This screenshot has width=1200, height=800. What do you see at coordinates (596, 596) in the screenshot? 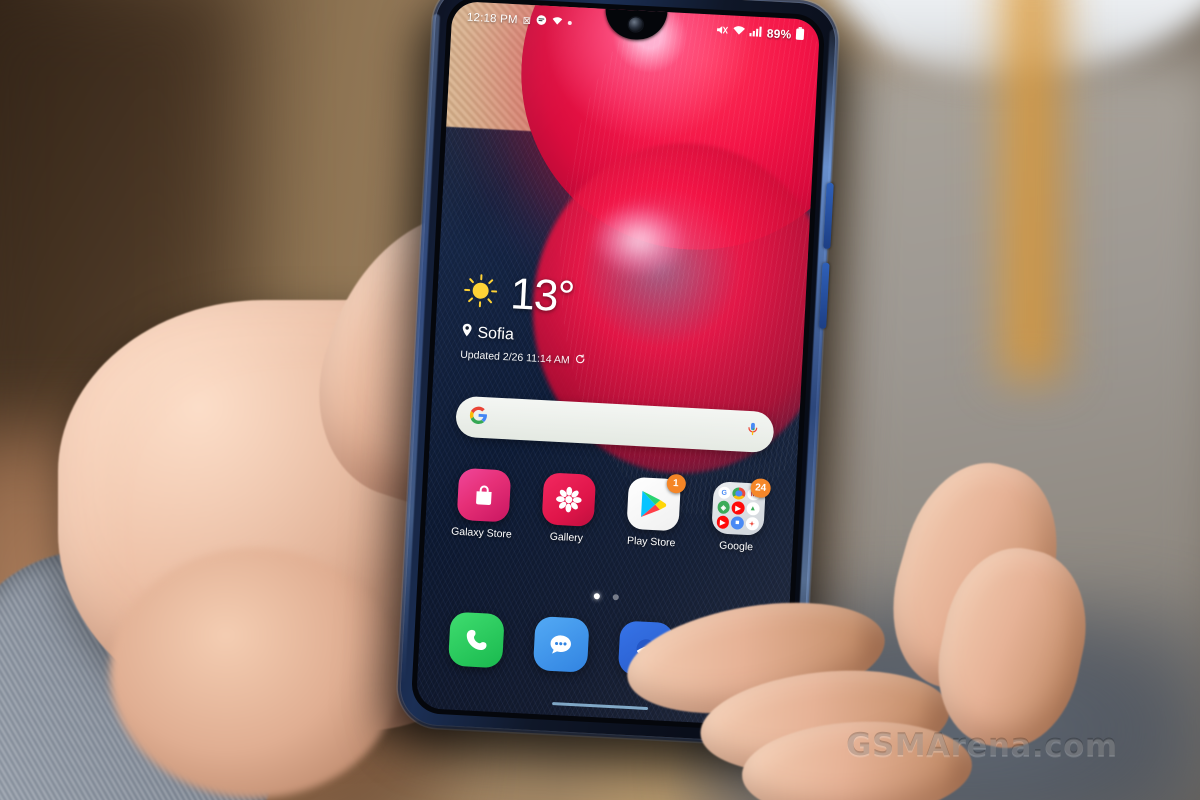
I see `page-dot-active` at bounding box center [596, 596].